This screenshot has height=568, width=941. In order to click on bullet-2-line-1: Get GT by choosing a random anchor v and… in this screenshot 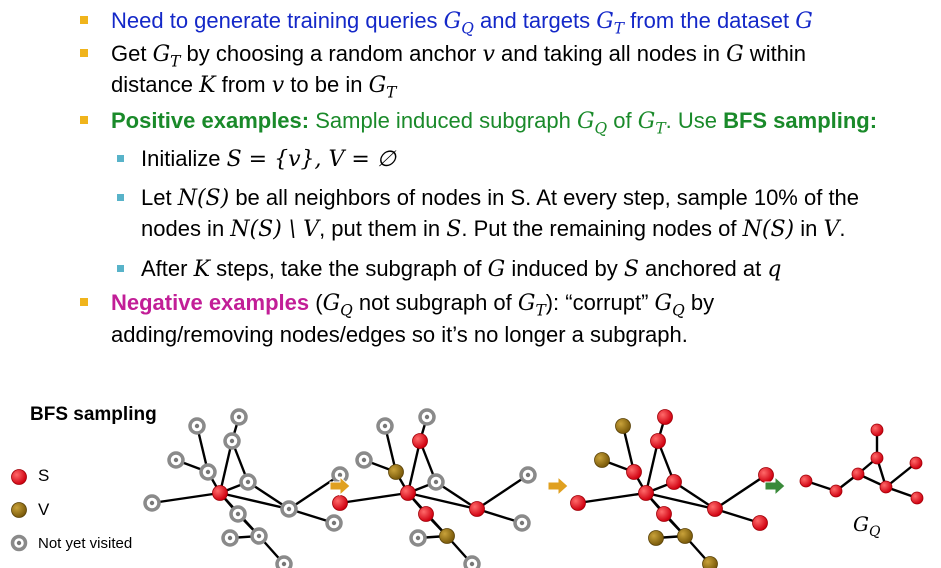, I will do `click(459, 56)`.